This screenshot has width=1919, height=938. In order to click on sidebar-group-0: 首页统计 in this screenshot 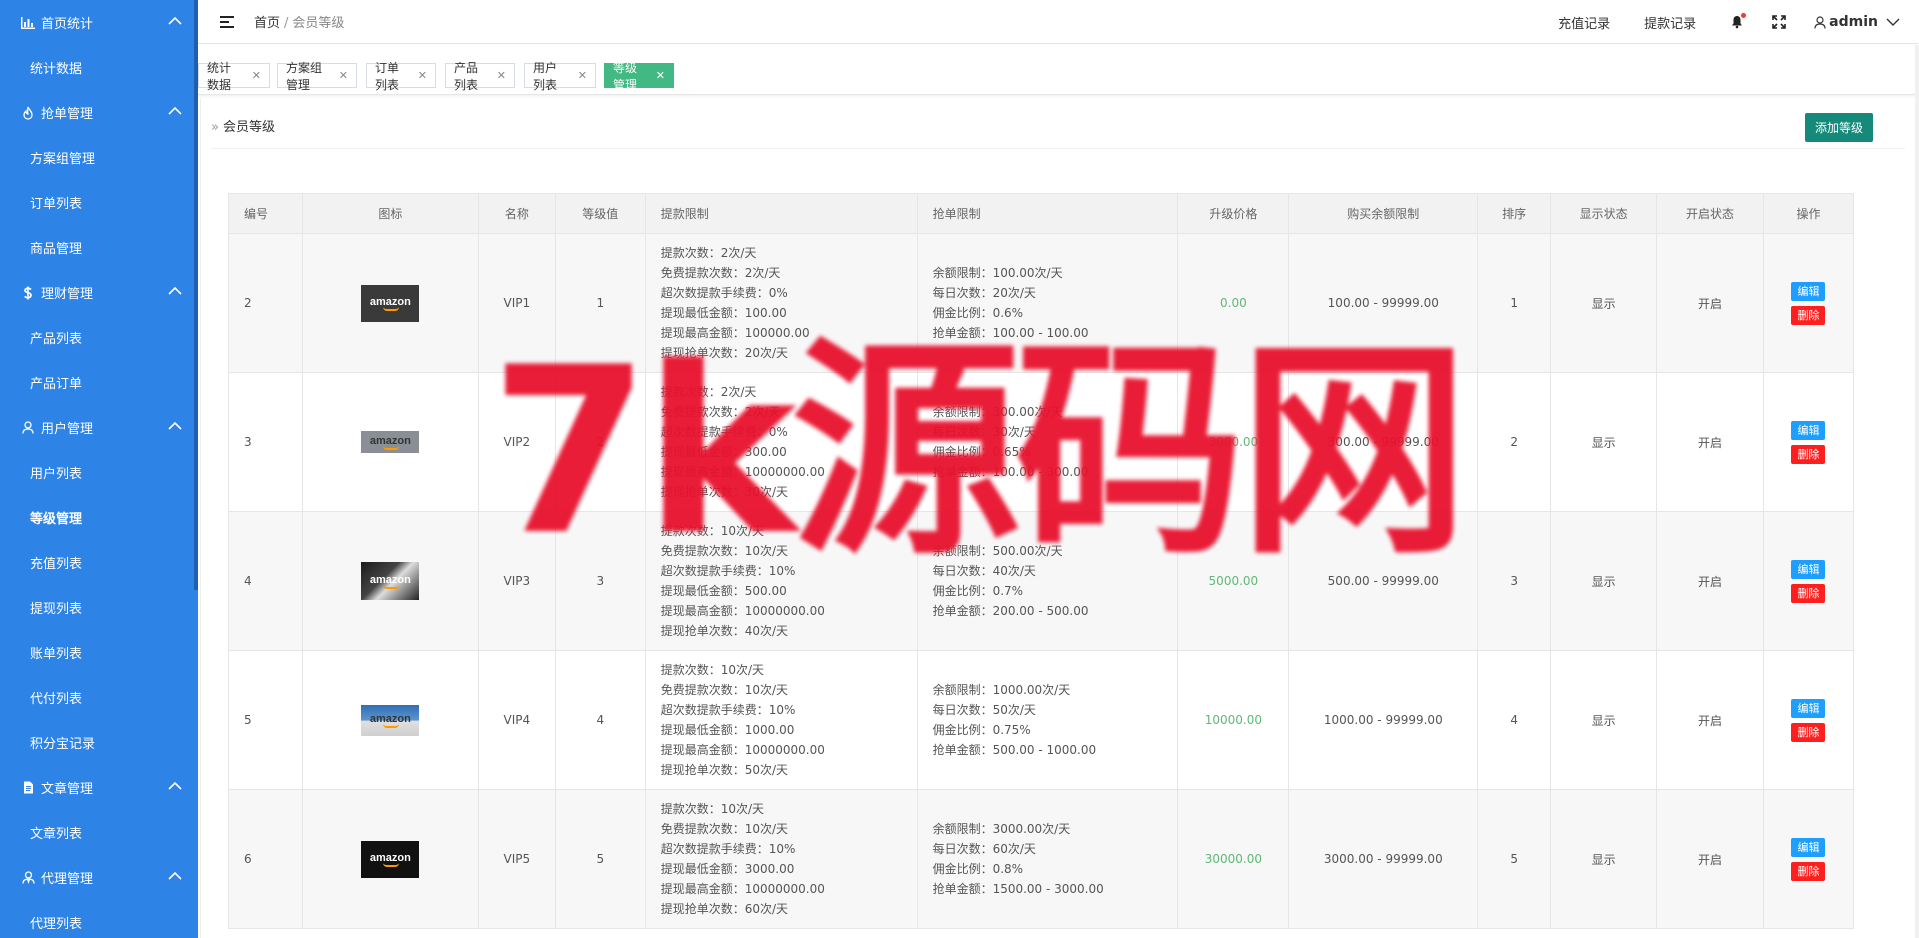, I will do `click(99, 22)`.